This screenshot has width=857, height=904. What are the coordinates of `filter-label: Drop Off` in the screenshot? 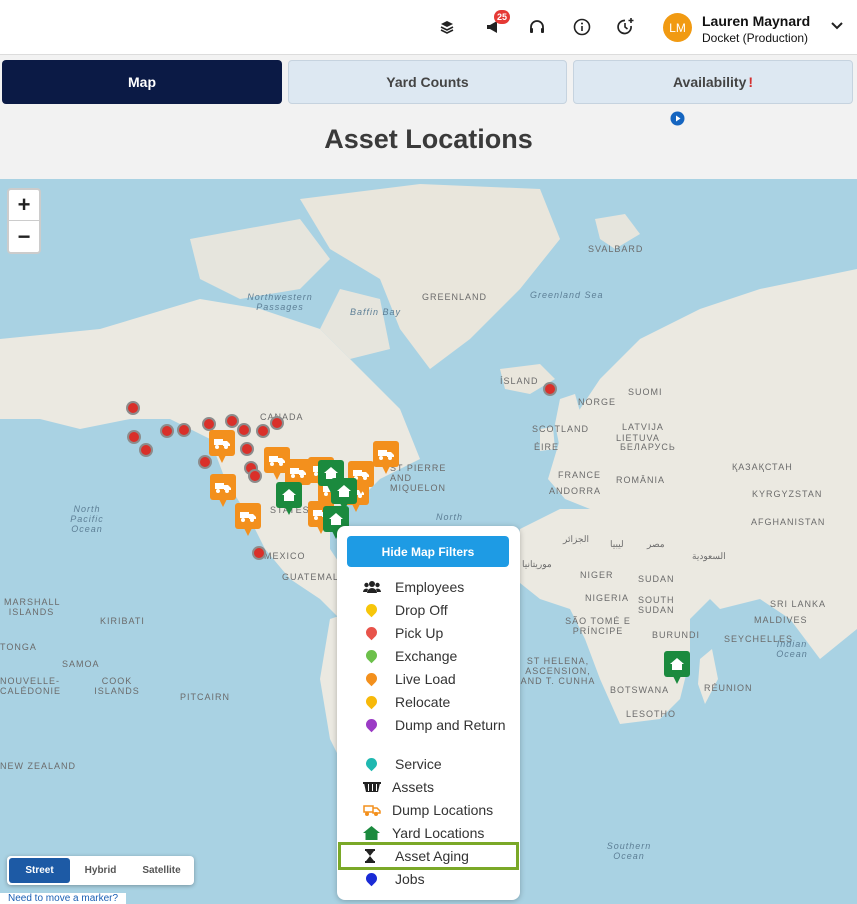 It's located at (421, 610).